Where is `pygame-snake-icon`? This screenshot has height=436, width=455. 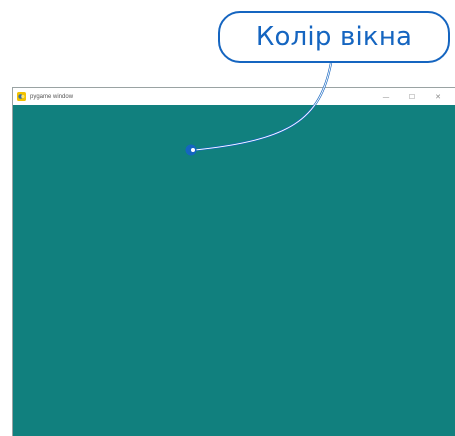 pygame-snake-icon is located at coordinates (21, 96).